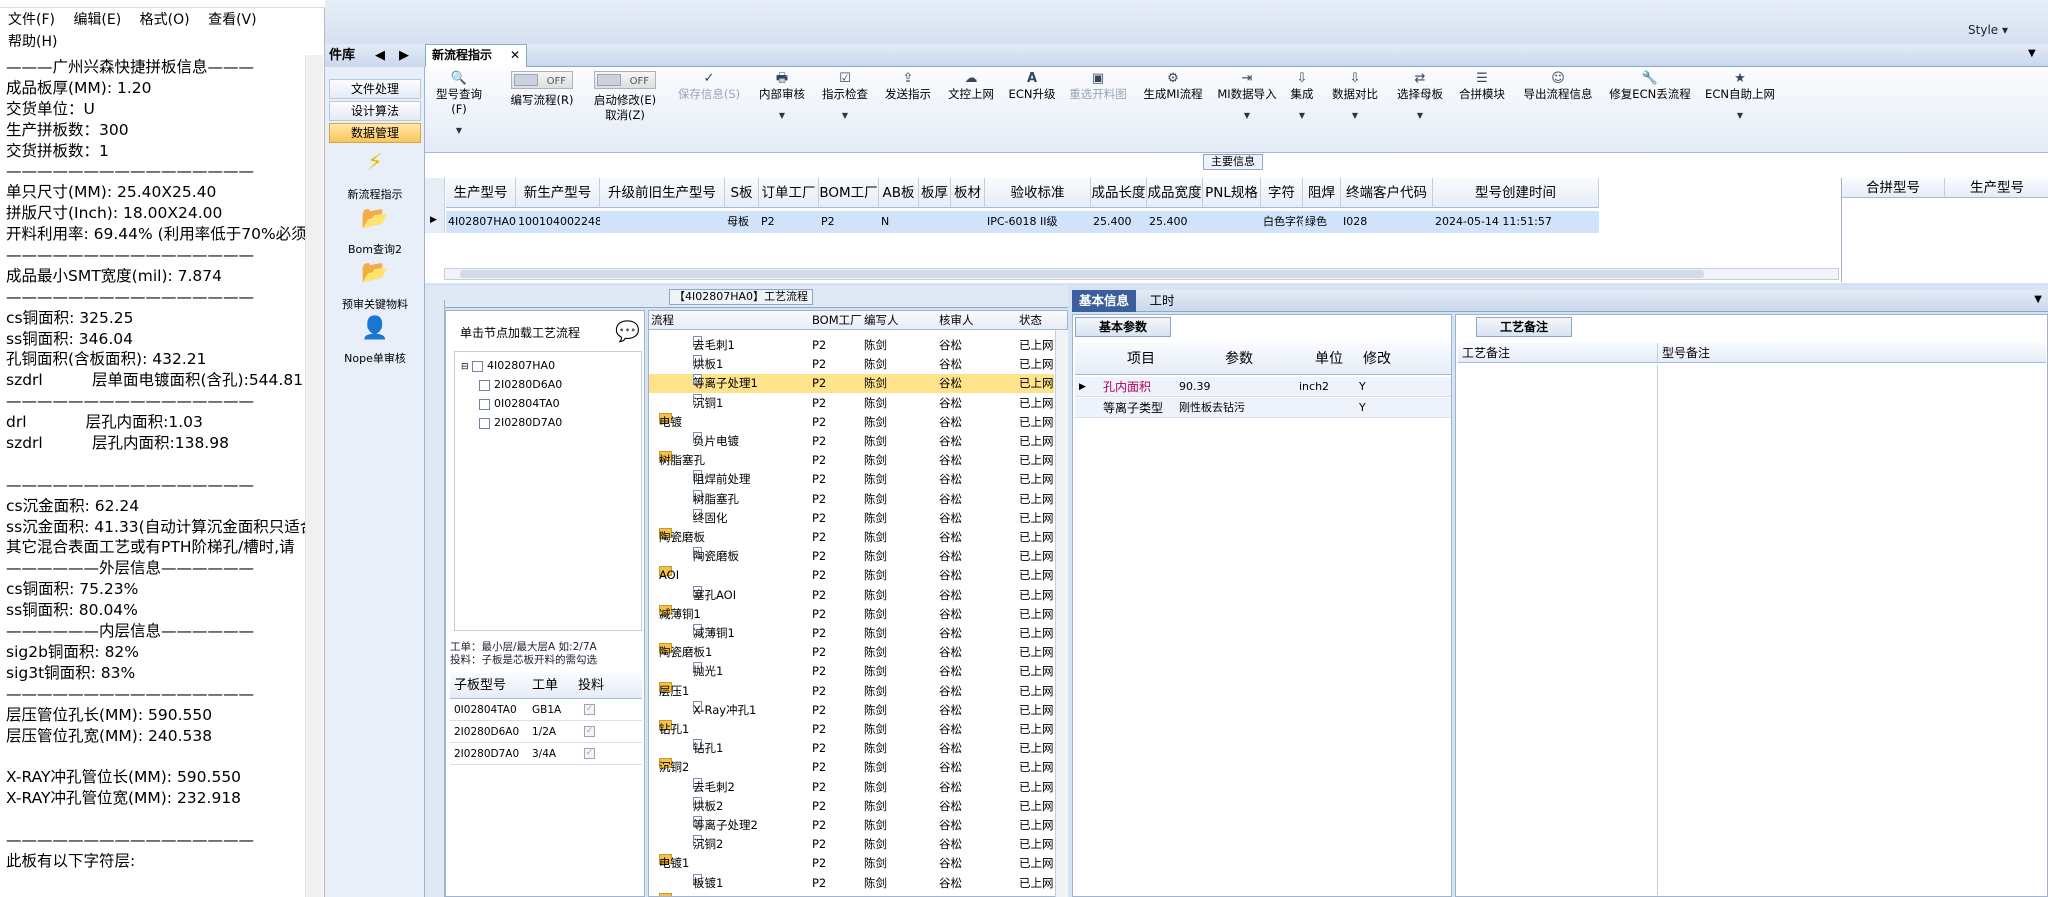 Image resolution: width=2048 pixels, height=897 pixels. Describe the element at coordinates (851, 710) in the screenshot. I see `process-row: X-Ray冲孔1 P2 陈剑 谷松 已上网` at that location.